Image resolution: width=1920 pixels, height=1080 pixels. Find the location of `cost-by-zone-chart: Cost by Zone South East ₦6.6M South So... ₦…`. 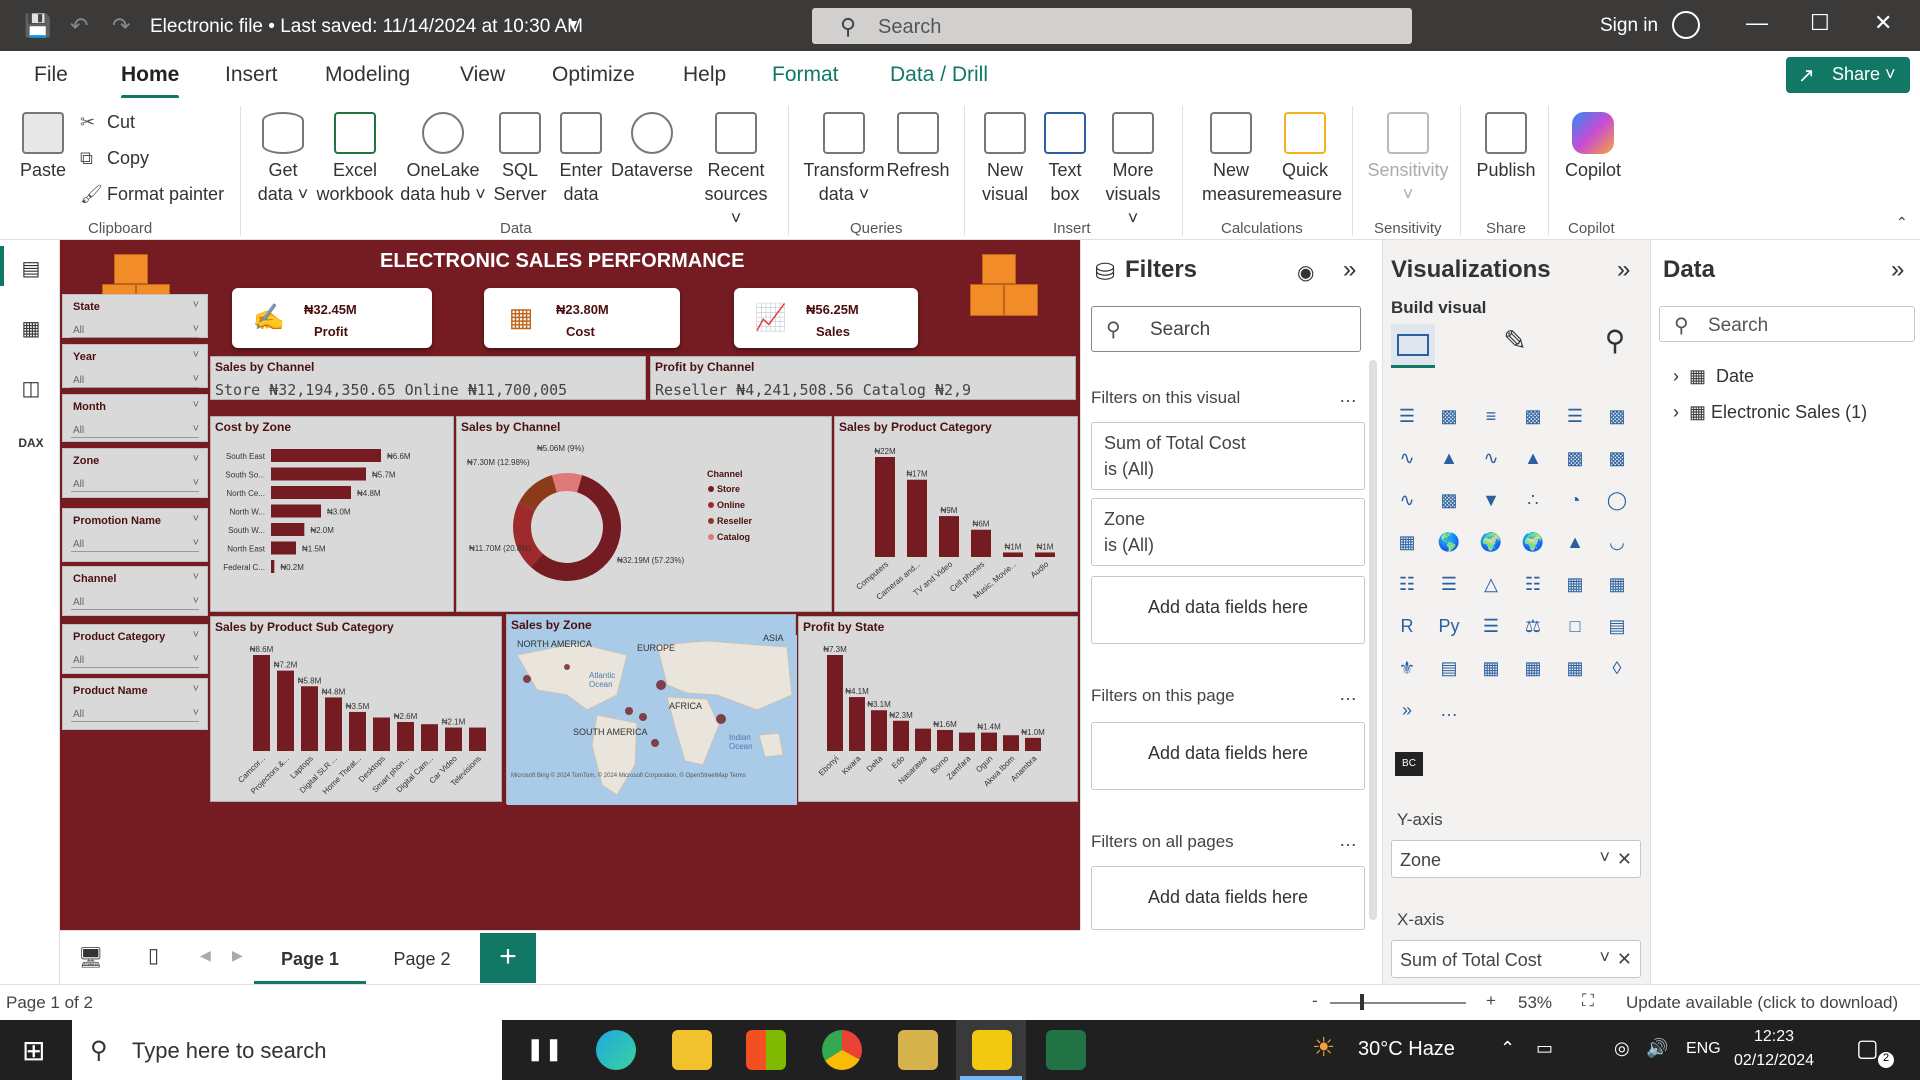

cost-by-zone-chart: Cost by Zone South East ₦6.6M South So... ₦… is located at coordinates (332, 514).